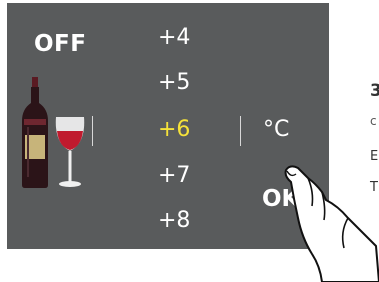 This screenshot has width=379, height=282. Describe the element at coordinates (183, 220) in the screenshot. I see `temp-option-plus8: +8` at that location.